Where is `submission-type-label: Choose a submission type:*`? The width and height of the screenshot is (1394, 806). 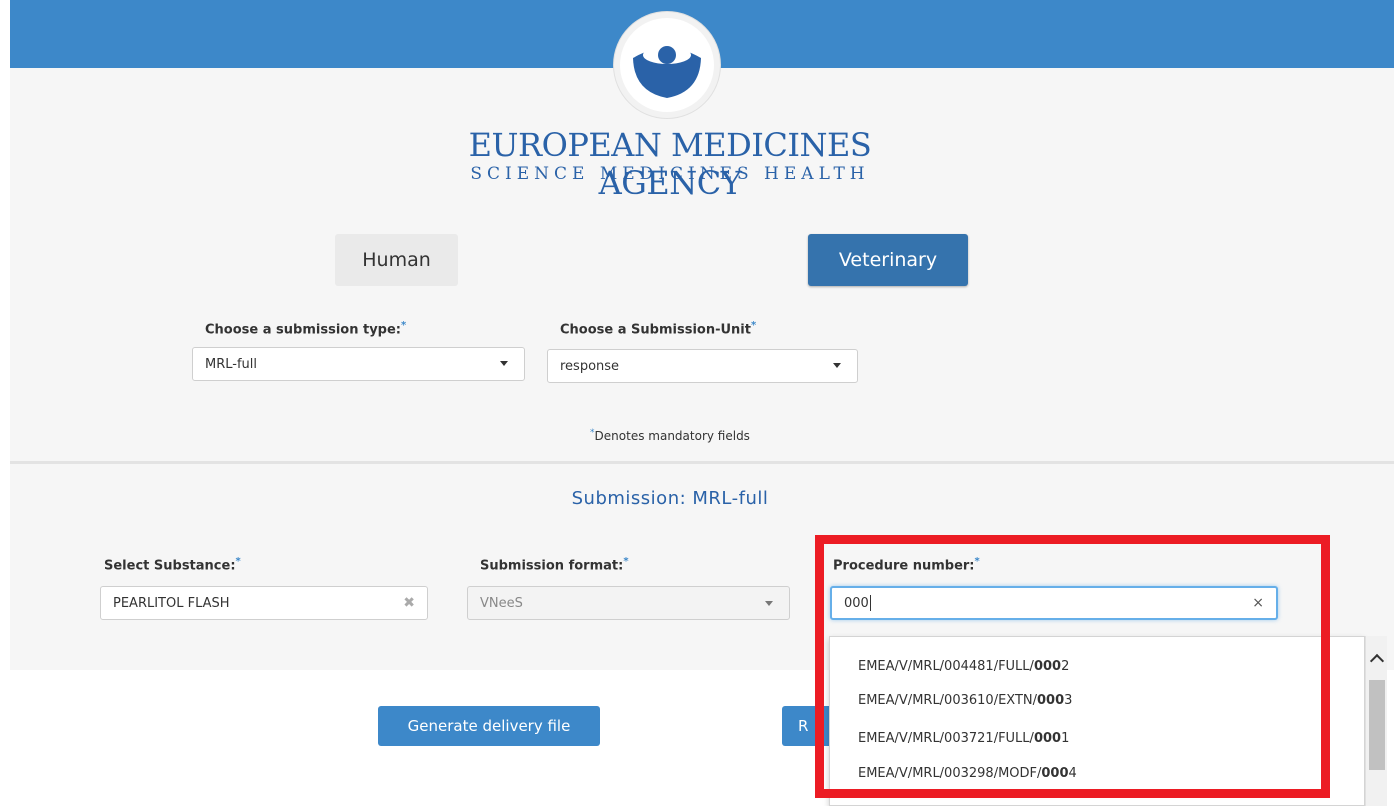
submission-type-label: Choose a submission type:* is located at coordinates (305, 328).